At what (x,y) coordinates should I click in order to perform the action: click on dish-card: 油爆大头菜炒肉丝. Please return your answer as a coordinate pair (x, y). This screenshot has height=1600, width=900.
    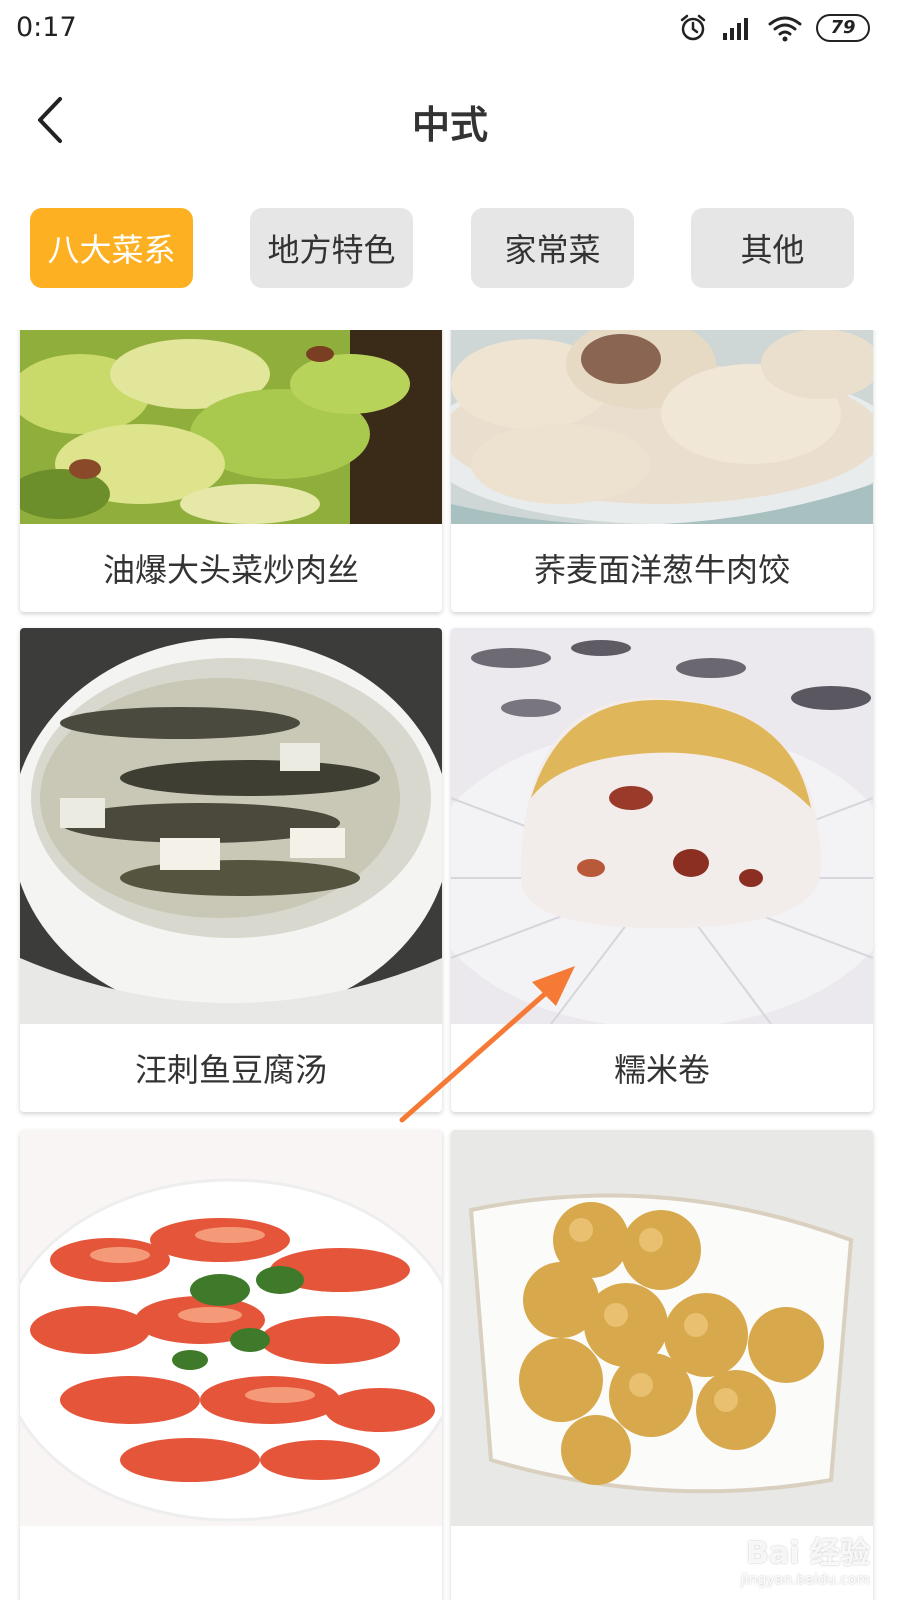
    Looking at the image, I should click on (231, 471).